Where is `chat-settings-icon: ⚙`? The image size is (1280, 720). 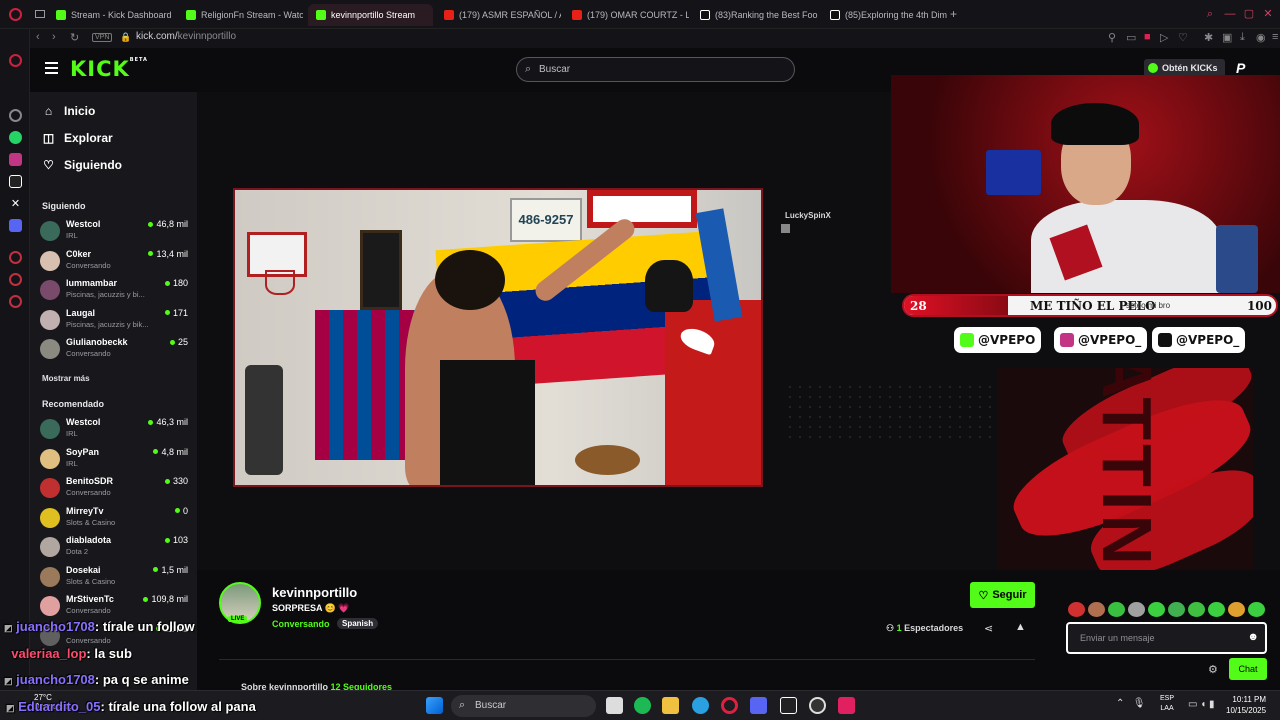
chat-settings-icon: ⚙ is located at coordinates (1213, 669).